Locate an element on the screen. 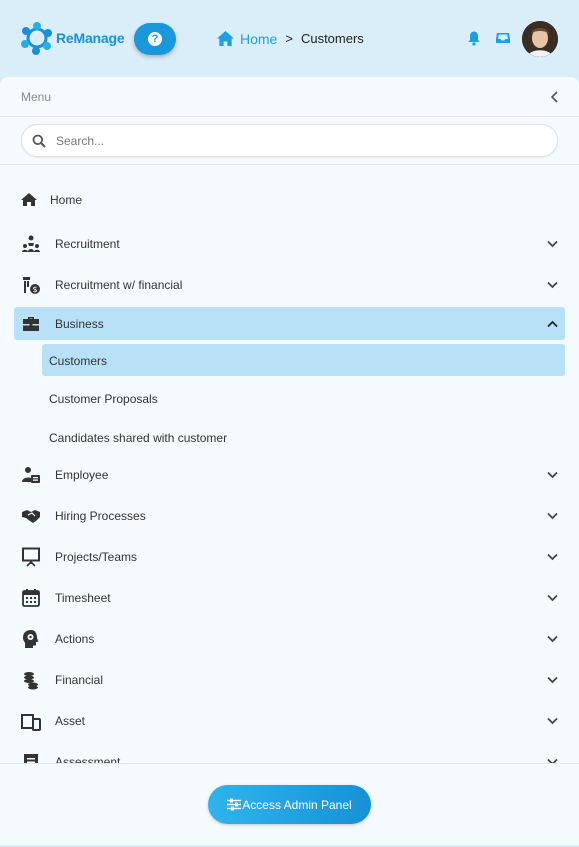 The image size is (579, 847). sidebar-item-label: Projects/Teams is located at coordinates (96, 557).